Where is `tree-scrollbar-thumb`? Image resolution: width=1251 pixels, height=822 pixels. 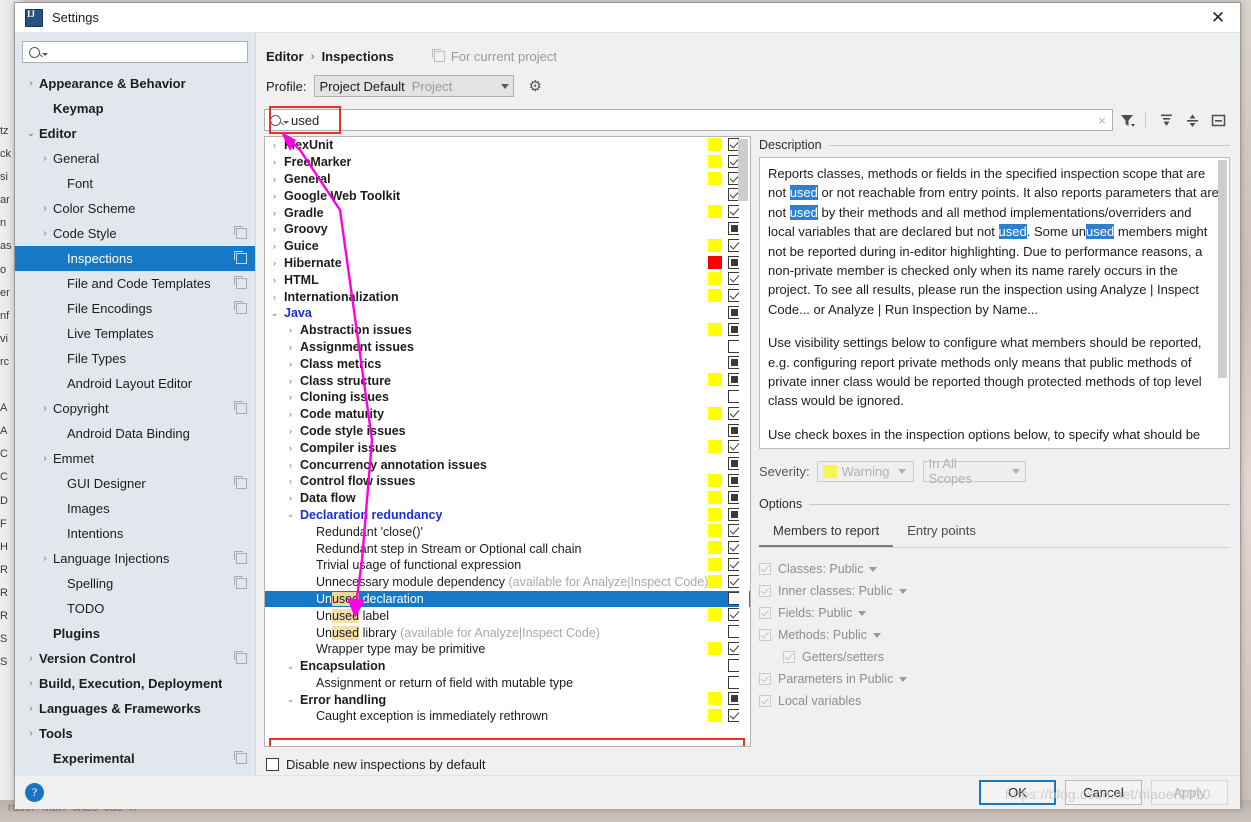 tree-scrollbar-thumb is located at coordinates (743, 170).